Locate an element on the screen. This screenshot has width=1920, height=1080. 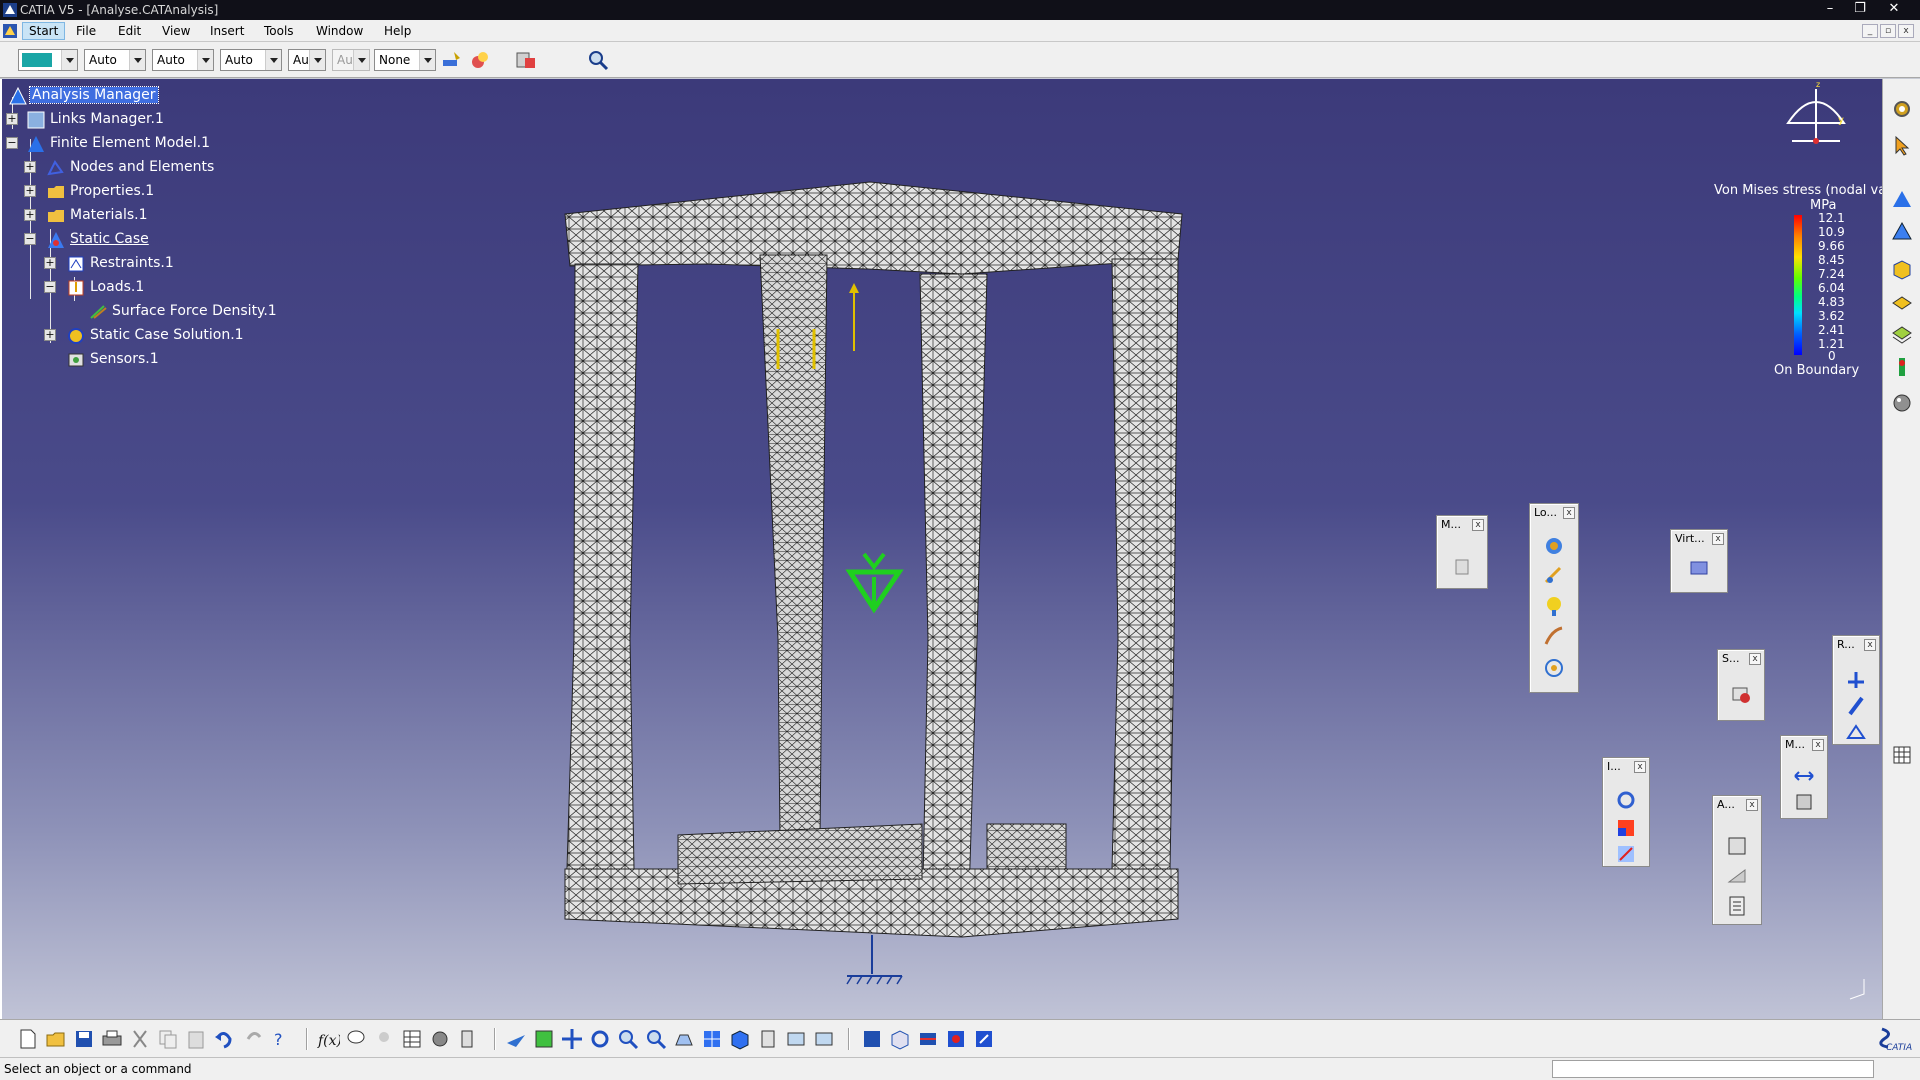
fit-all-icon is located at coordinates (544, 1039).